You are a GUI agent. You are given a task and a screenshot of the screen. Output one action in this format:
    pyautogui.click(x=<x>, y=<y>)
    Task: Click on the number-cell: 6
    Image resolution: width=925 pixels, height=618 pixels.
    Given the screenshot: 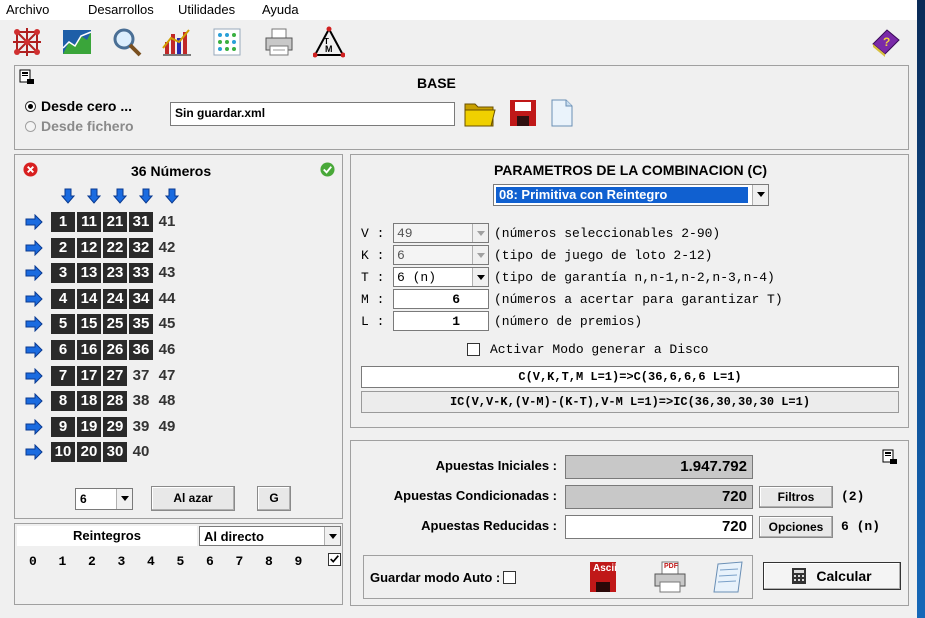 What is the action you would take?
    pyautogui.click(x=63, y=350)
    